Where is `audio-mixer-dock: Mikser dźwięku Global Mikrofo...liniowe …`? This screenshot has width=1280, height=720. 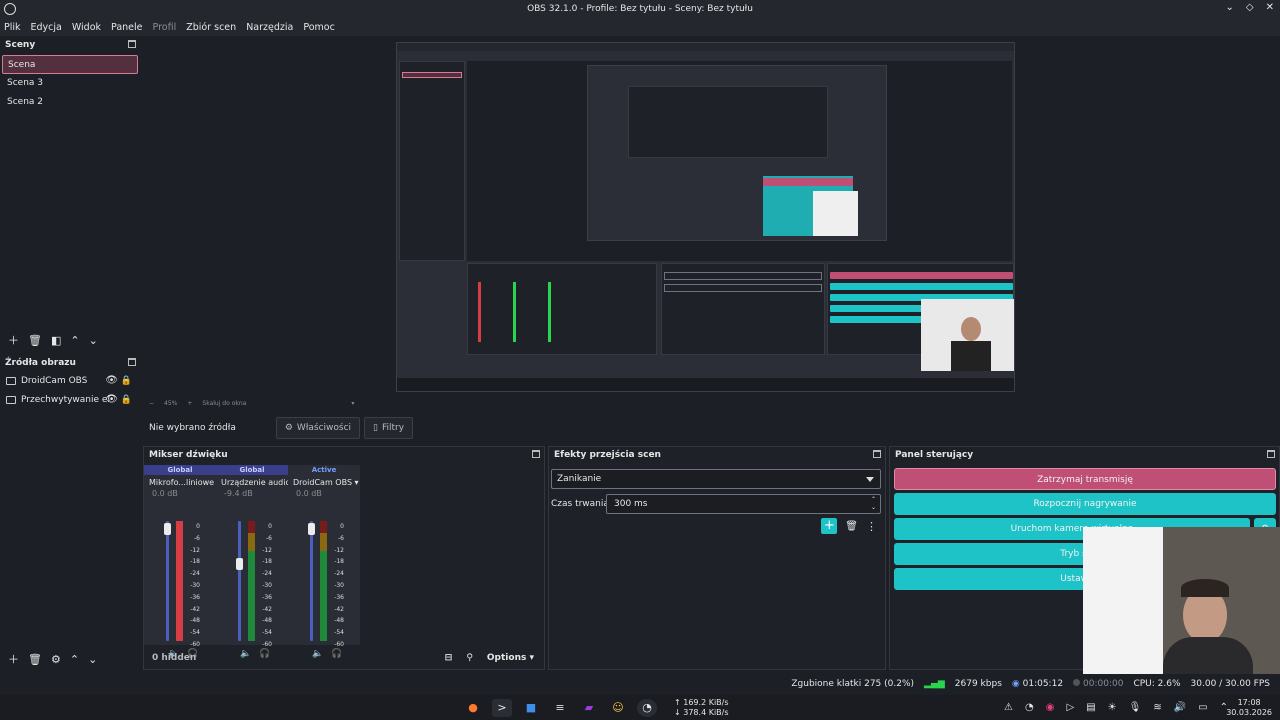
audio-mixer-dock: Mikser dźwięku Global Mikrofo...liniowe … is located at coordinates (344, 558).